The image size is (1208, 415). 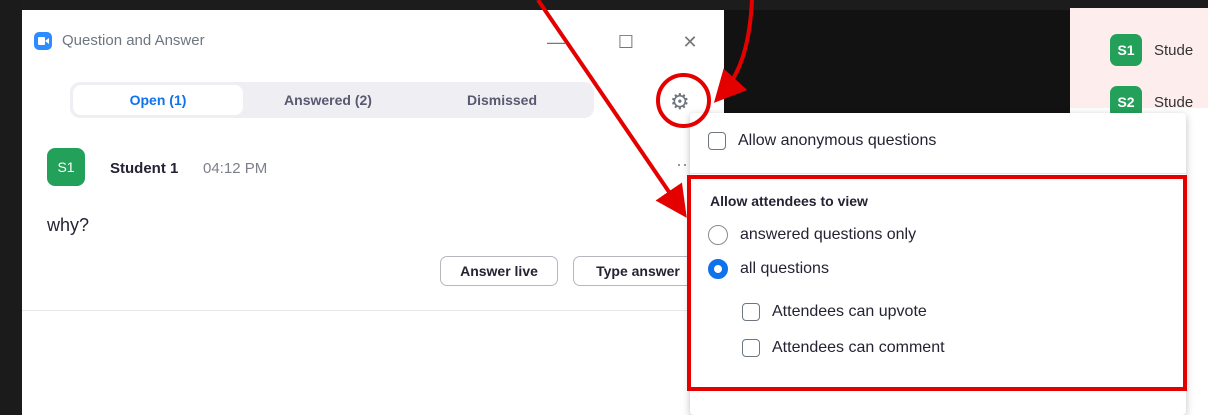 I want to click on menu-divider, so click(x=938, y=173).